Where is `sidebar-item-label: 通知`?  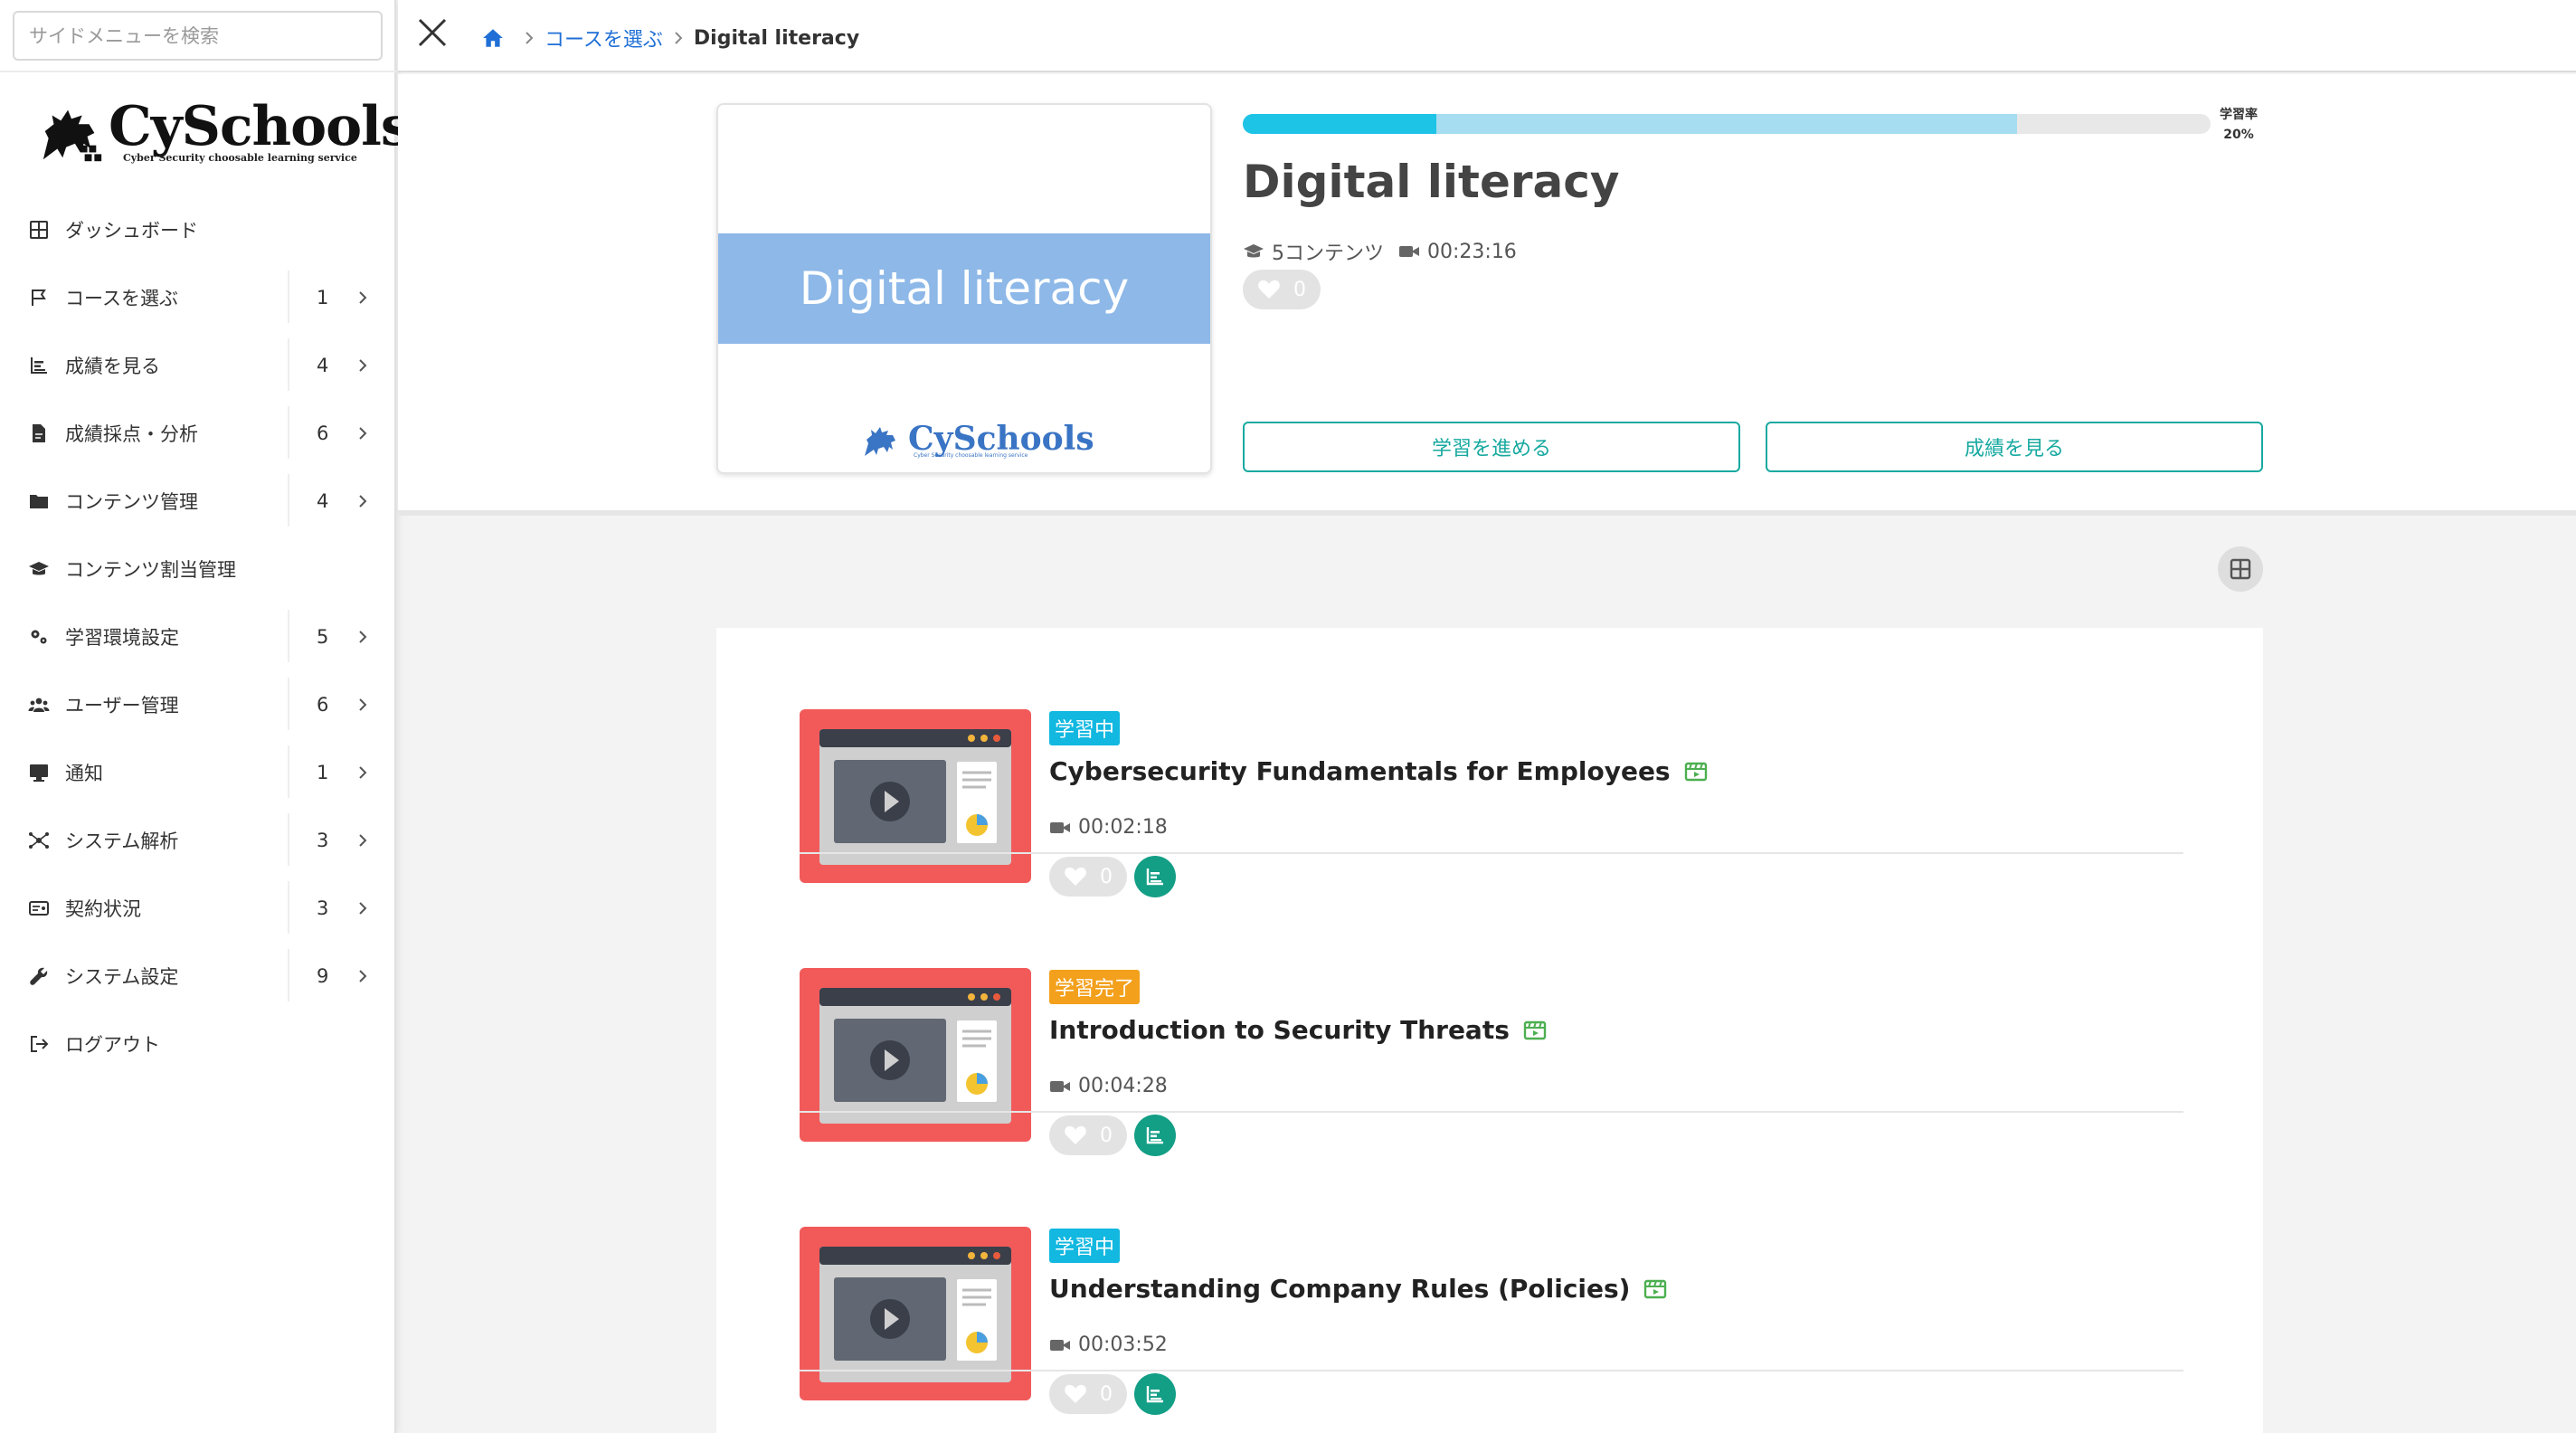
sidebar-item-label: 通知 is located at coordinates (84, 773).